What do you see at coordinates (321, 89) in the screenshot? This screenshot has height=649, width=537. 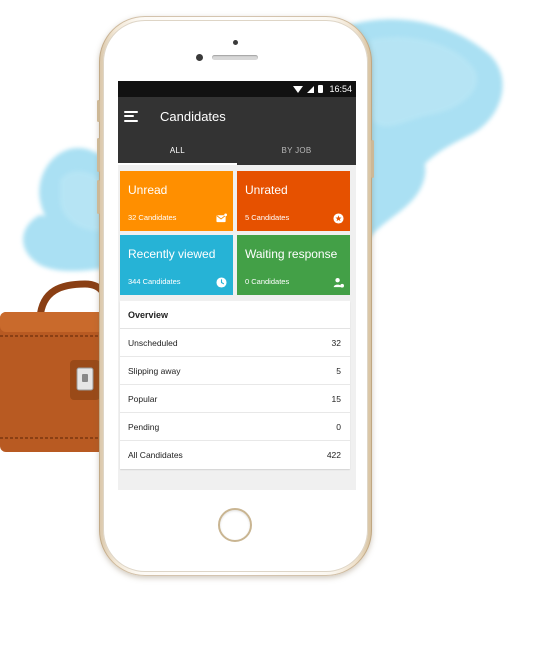 I see `battery-icon` at bounding box center [321, 89].